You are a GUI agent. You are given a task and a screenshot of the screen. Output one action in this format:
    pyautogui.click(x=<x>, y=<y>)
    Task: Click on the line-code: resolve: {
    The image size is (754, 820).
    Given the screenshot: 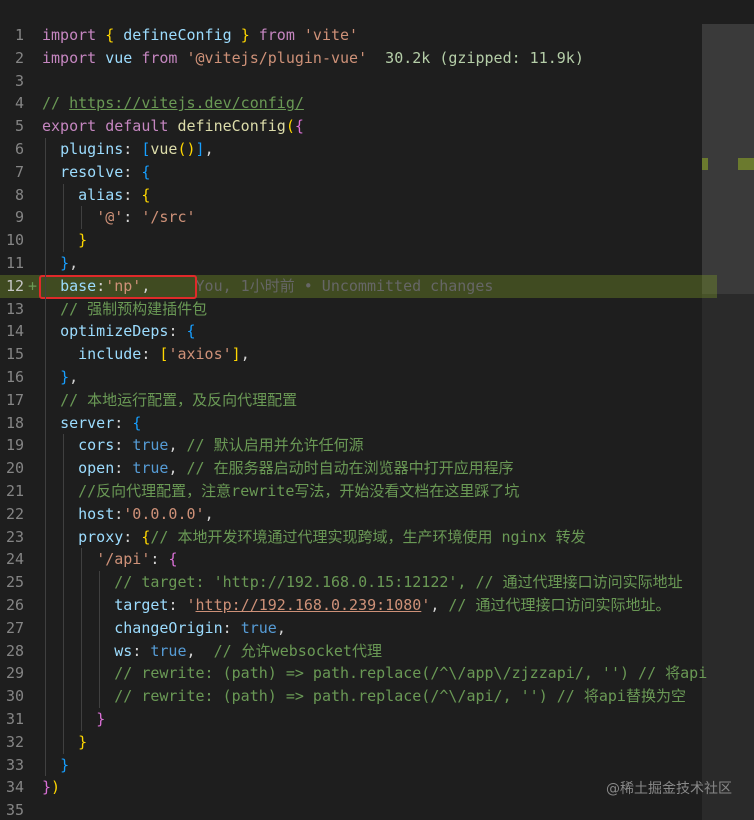 What is the action you would take?
    pyautogui.click(x=96, y=172)
    